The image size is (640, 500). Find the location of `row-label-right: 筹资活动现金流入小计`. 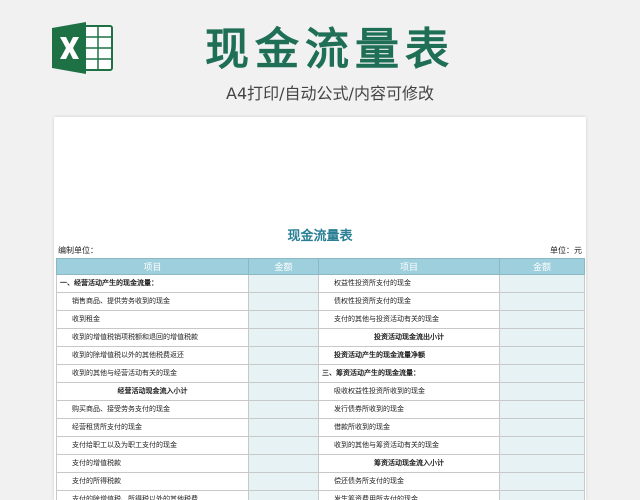

row-label-right: 筹资活动现金流入小计 is located at coordinates (409, 463).